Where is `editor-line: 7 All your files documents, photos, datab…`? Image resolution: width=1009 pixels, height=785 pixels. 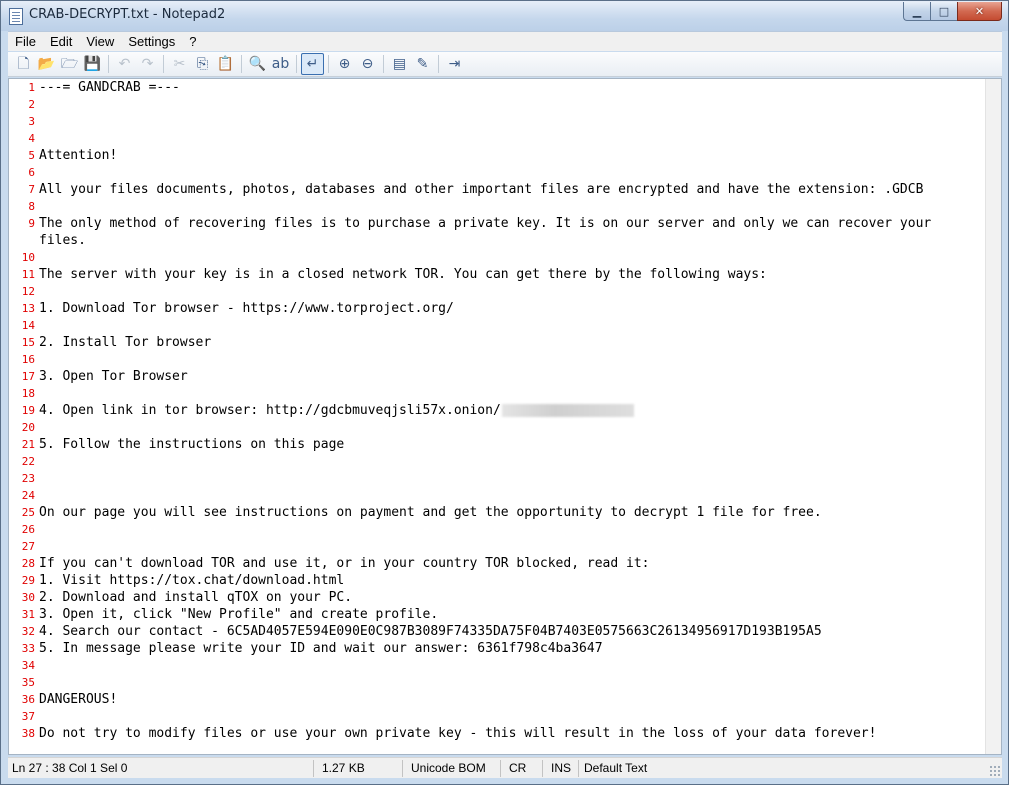 editor-line: 7 All your files documents, photos, datab… is located at coordinates (498, 189).